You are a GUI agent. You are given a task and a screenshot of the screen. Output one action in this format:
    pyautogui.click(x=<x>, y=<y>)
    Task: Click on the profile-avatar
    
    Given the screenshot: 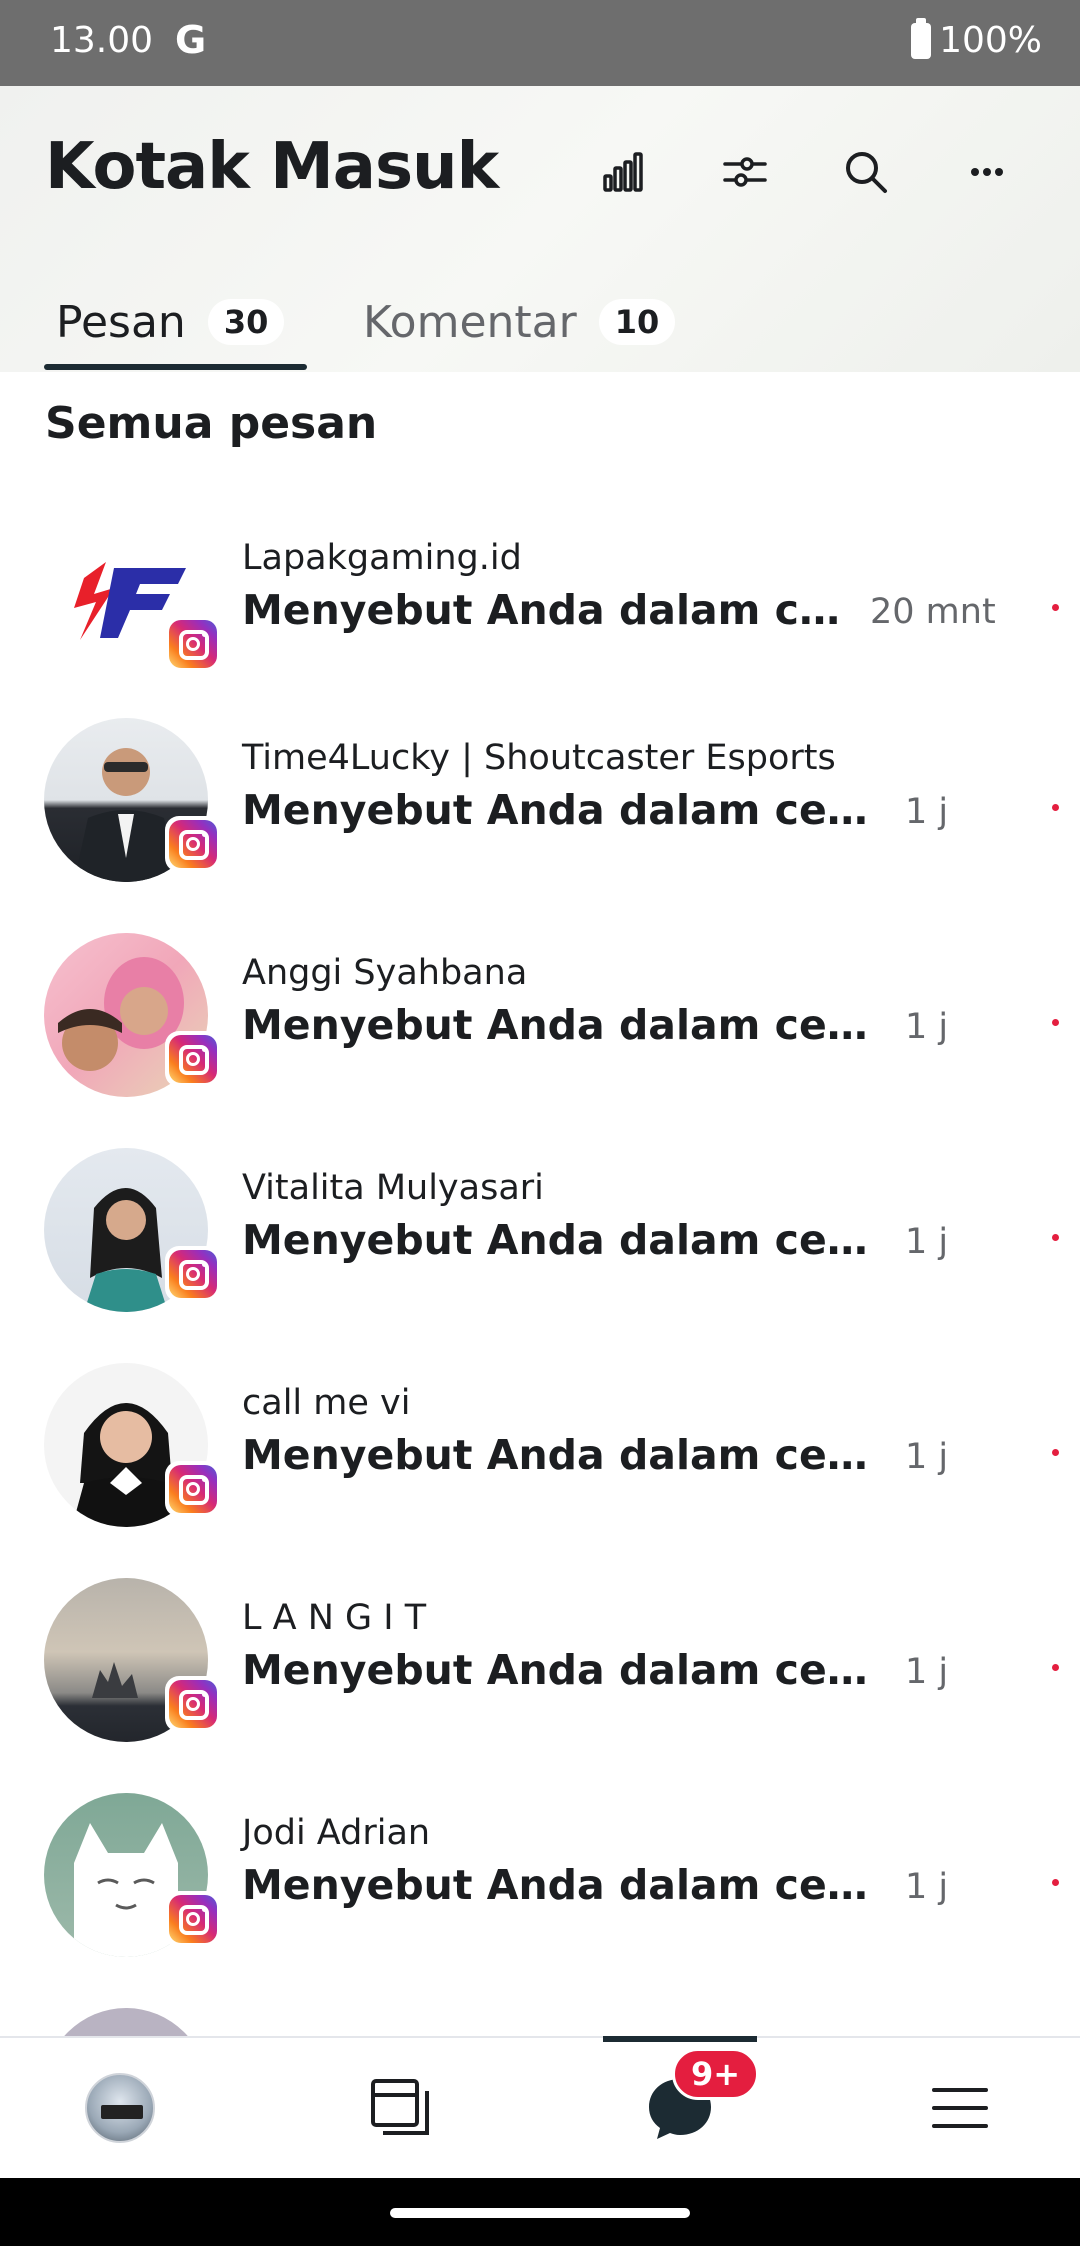 What is the action you would take?
    pyautogui.click(x=120, y=2108)
    